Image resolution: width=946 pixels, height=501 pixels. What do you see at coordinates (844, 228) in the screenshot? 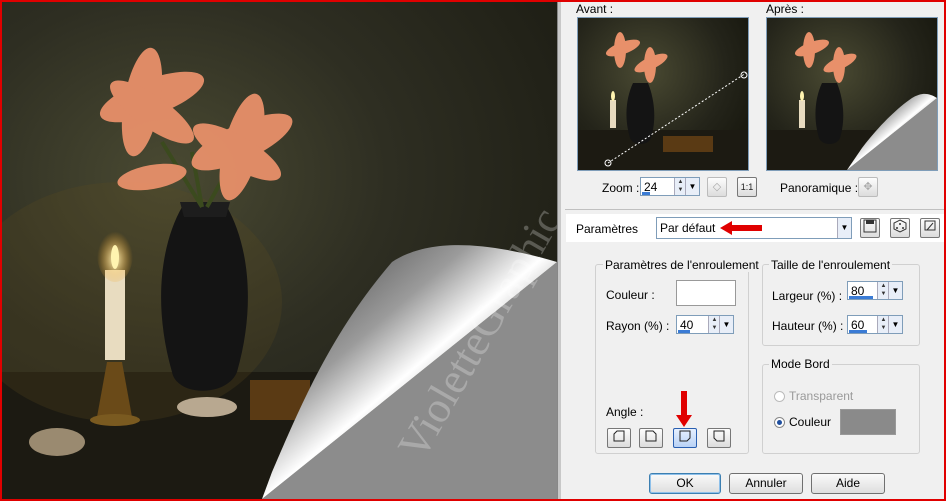
I see `preset-dropdown-arrow: ▼` at bounding box center [844, 228].